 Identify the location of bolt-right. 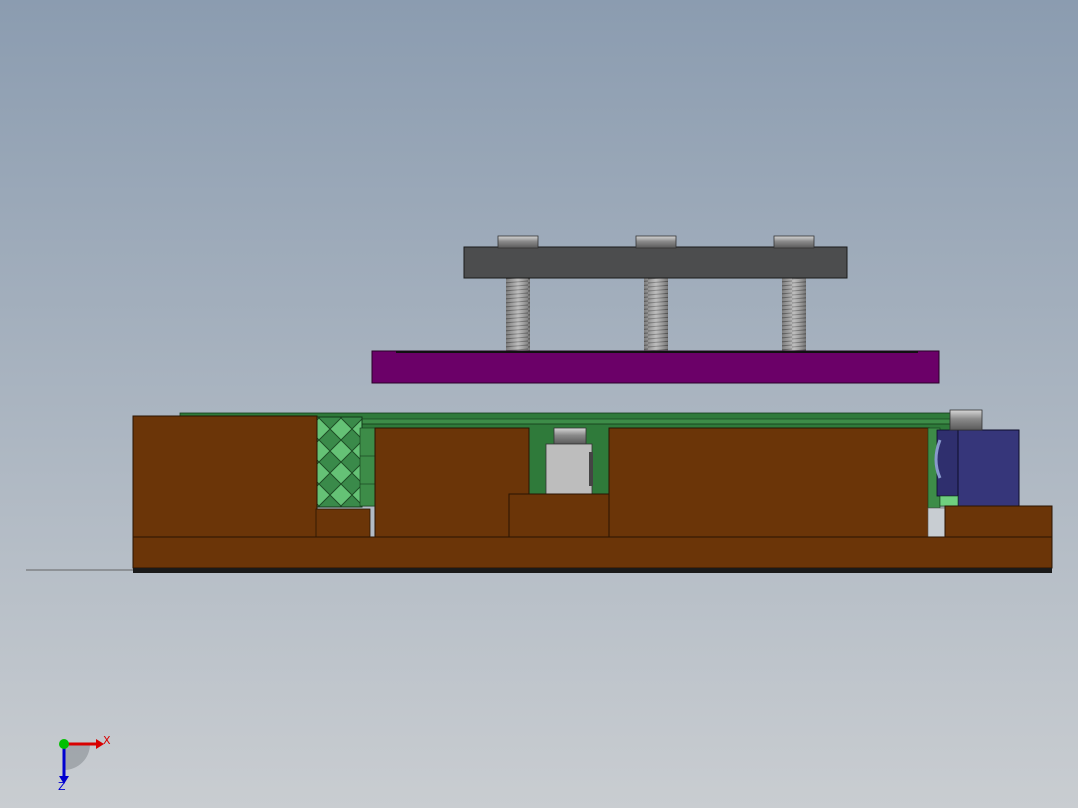
(794, 314).